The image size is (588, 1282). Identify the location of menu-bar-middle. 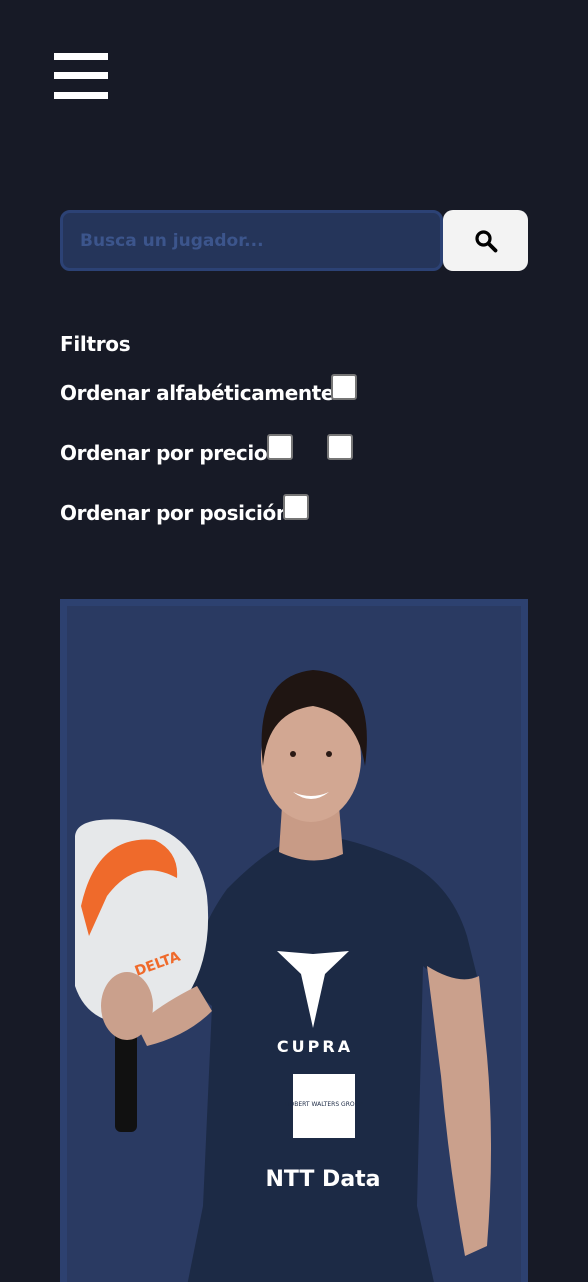
(81, 75).